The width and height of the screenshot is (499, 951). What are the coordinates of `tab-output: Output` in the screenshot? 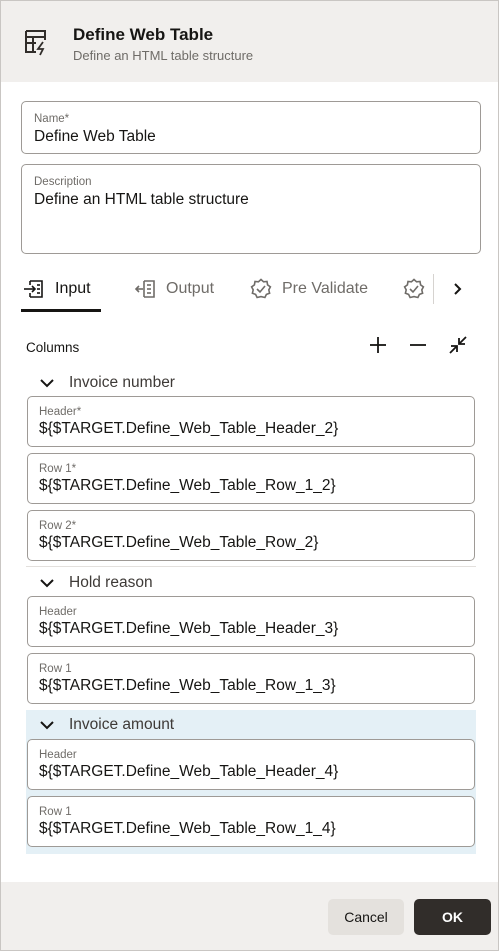 It's located at (174, 289).